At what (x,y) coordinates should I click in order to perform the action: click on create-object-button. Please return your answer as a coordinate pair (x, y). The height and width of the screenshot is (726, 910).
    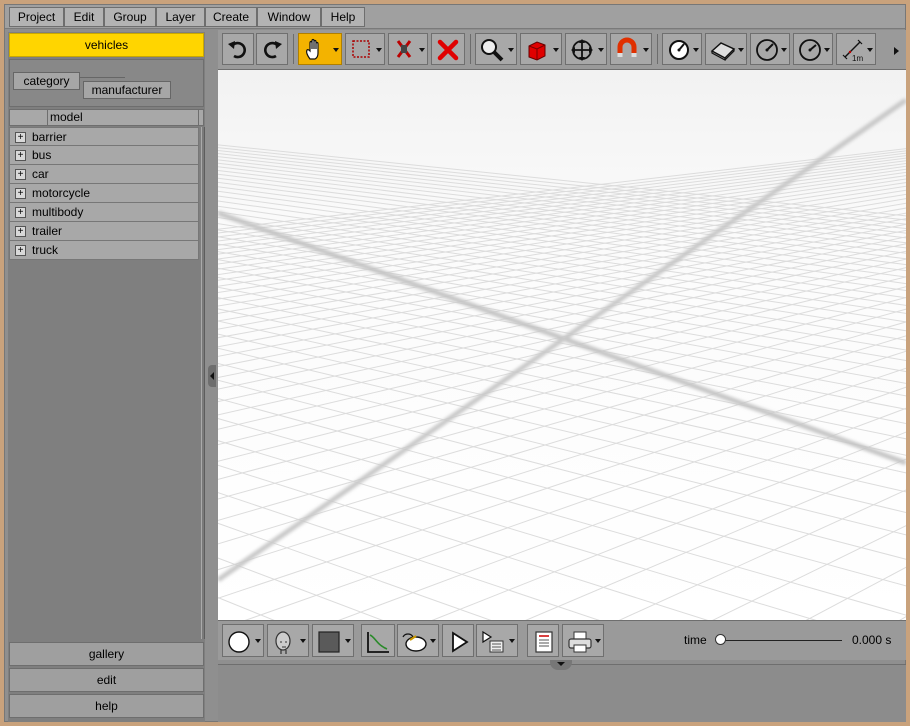
    Looking at the image, I should click on (541, 49).